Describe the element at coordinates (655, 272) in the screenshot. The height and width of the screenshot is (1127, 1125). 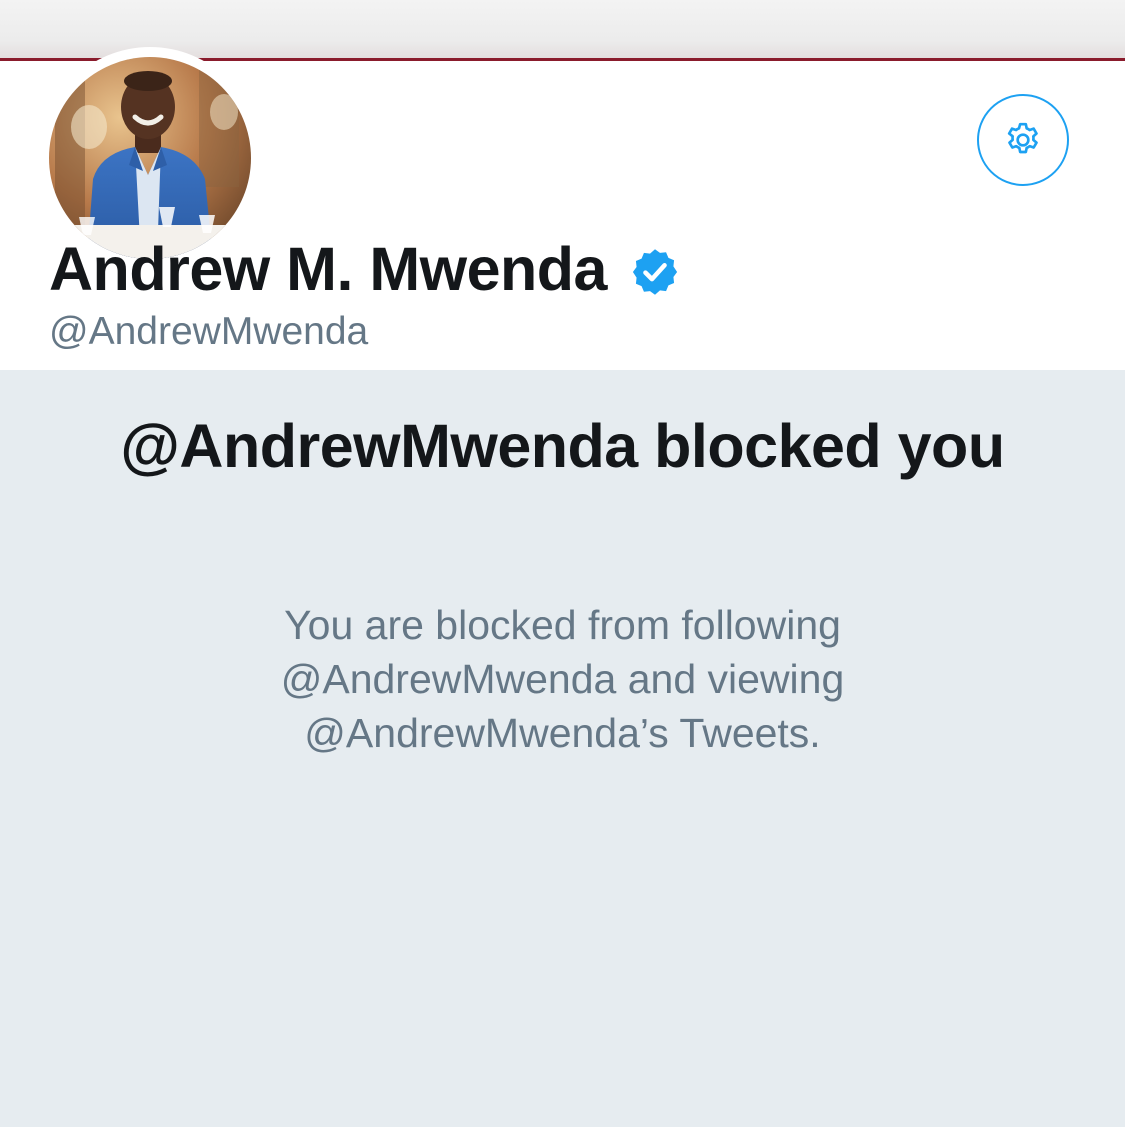
I see `verified-badge-icon` at that location.